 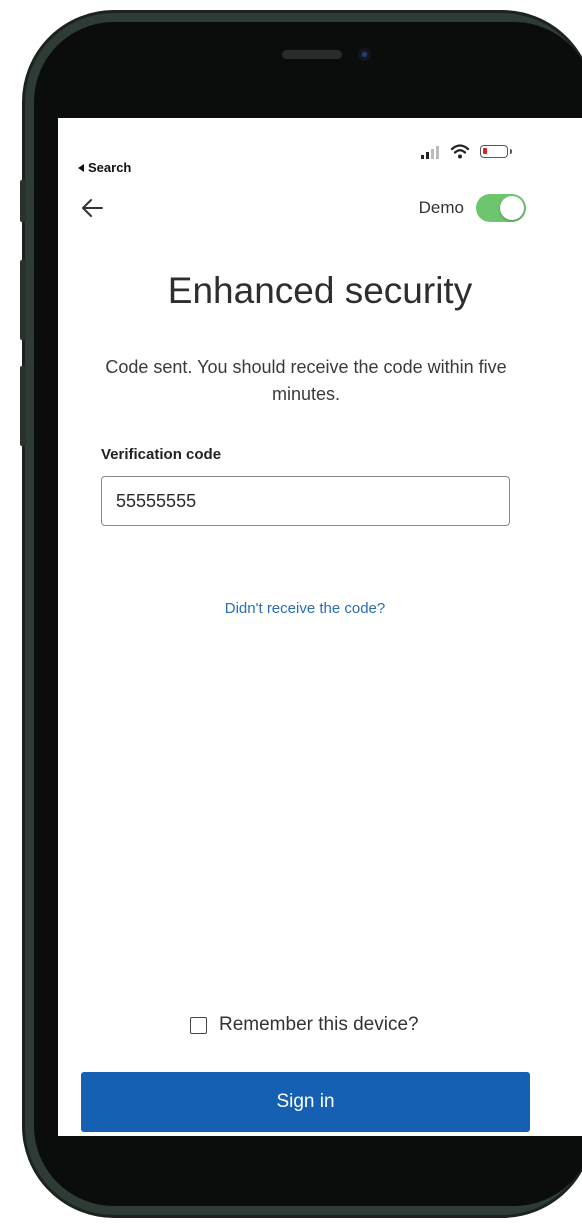 I want to click on page-title: Enhanced security, so click(x=320, y=290).